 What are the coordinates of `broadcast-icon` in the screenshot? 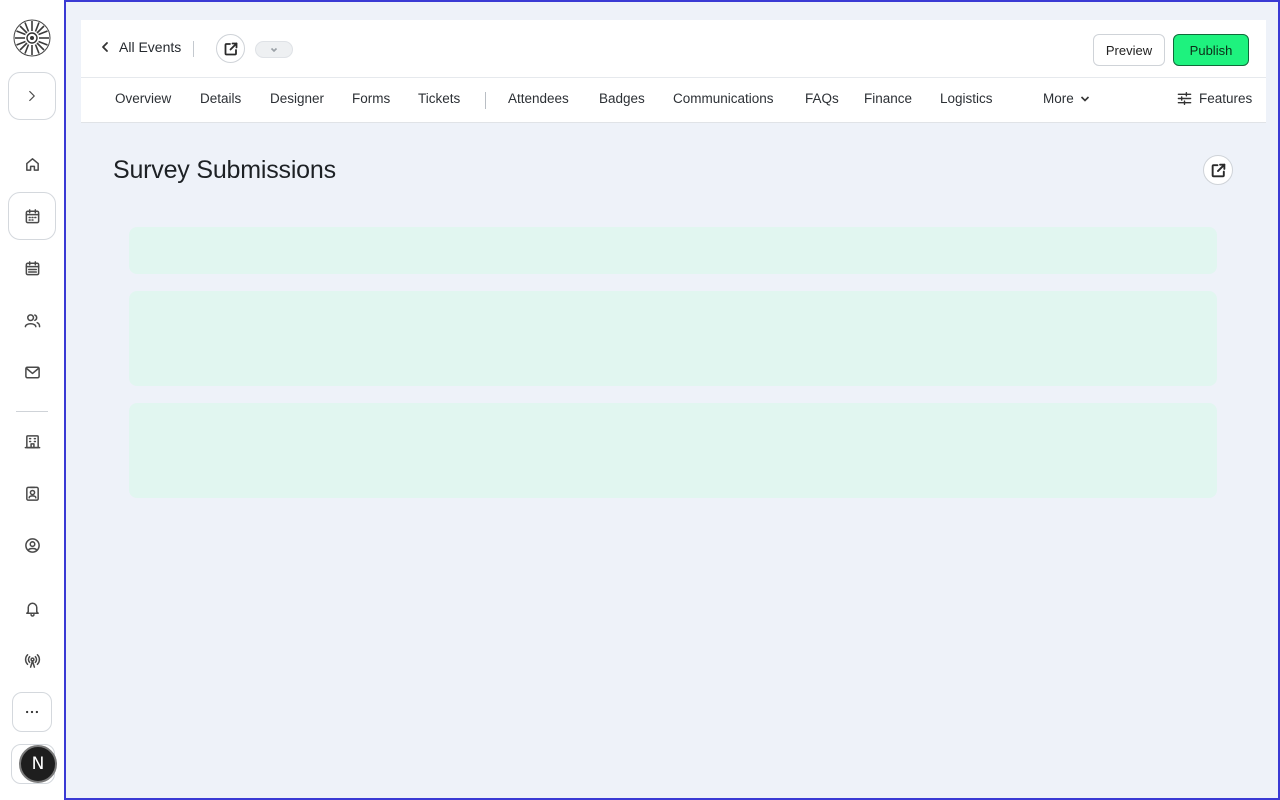 It's located at (32, 660).